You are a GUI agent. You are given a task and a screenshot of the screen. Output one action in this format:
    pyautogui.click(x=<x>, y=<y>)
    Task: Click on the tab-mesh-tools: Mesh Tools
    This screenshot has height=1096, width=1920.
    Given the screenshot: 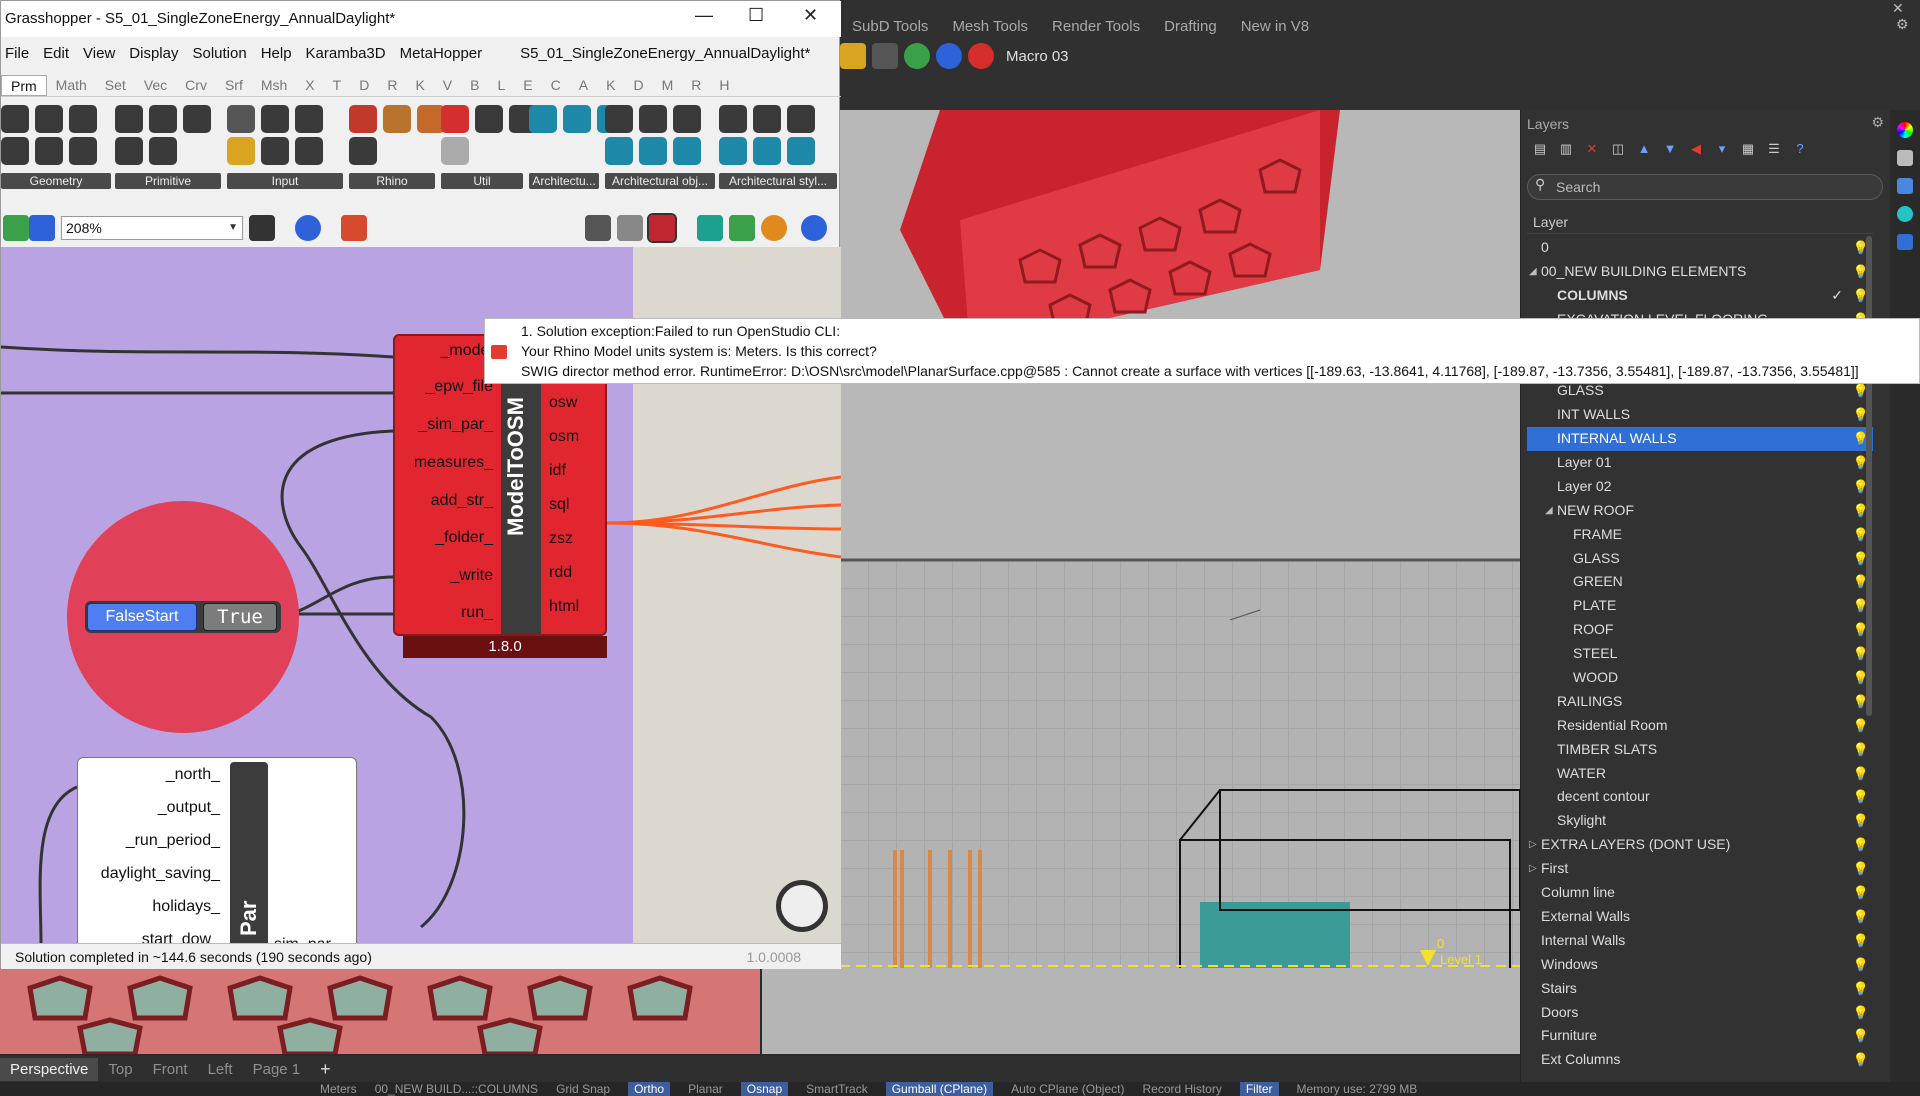 What is the action you would take?
    pyautogui.click(x=990, y=27)
    